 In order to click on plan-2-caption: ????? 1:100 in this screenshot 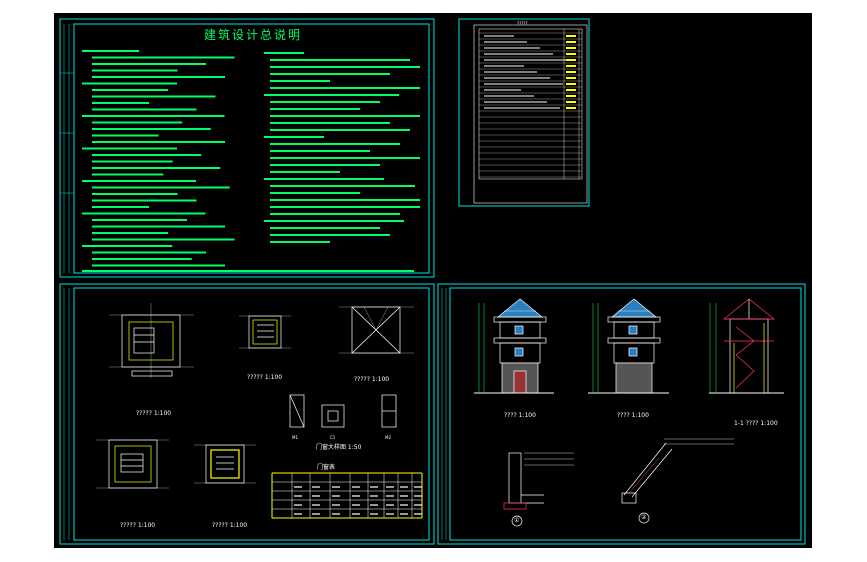, I will do `click(265, 377)`.